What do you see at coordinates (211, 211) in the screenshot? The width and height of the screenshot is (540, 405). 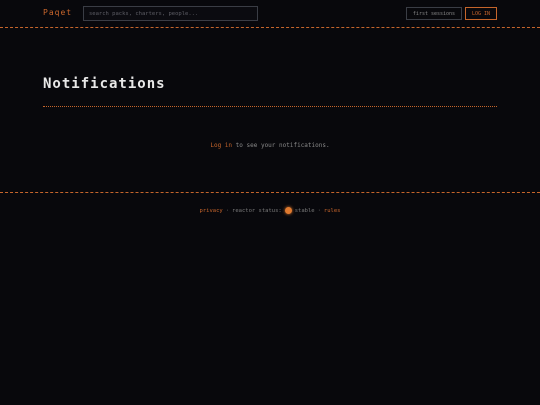 I see `privacy-link: privacy` at bounding box center [211, 211].